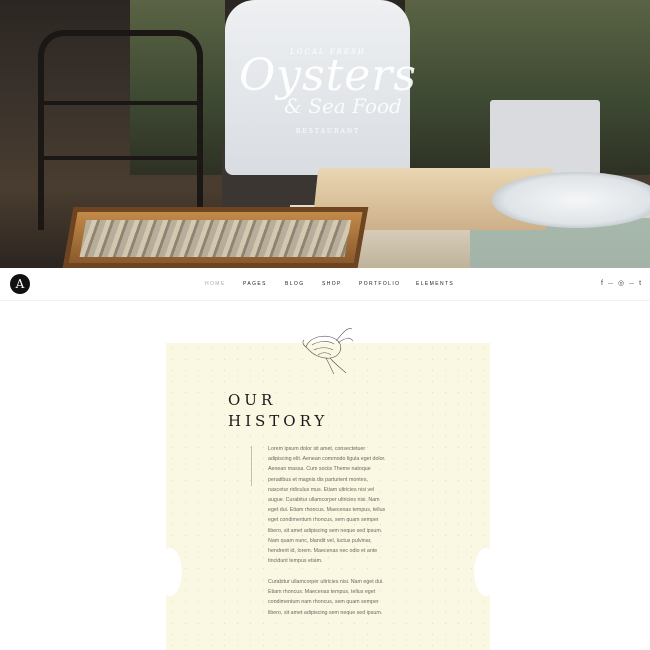 The height and width of the screenshot is (650, 650). I want to click on history-heading-line2: HISTORY, so click(278, 421).